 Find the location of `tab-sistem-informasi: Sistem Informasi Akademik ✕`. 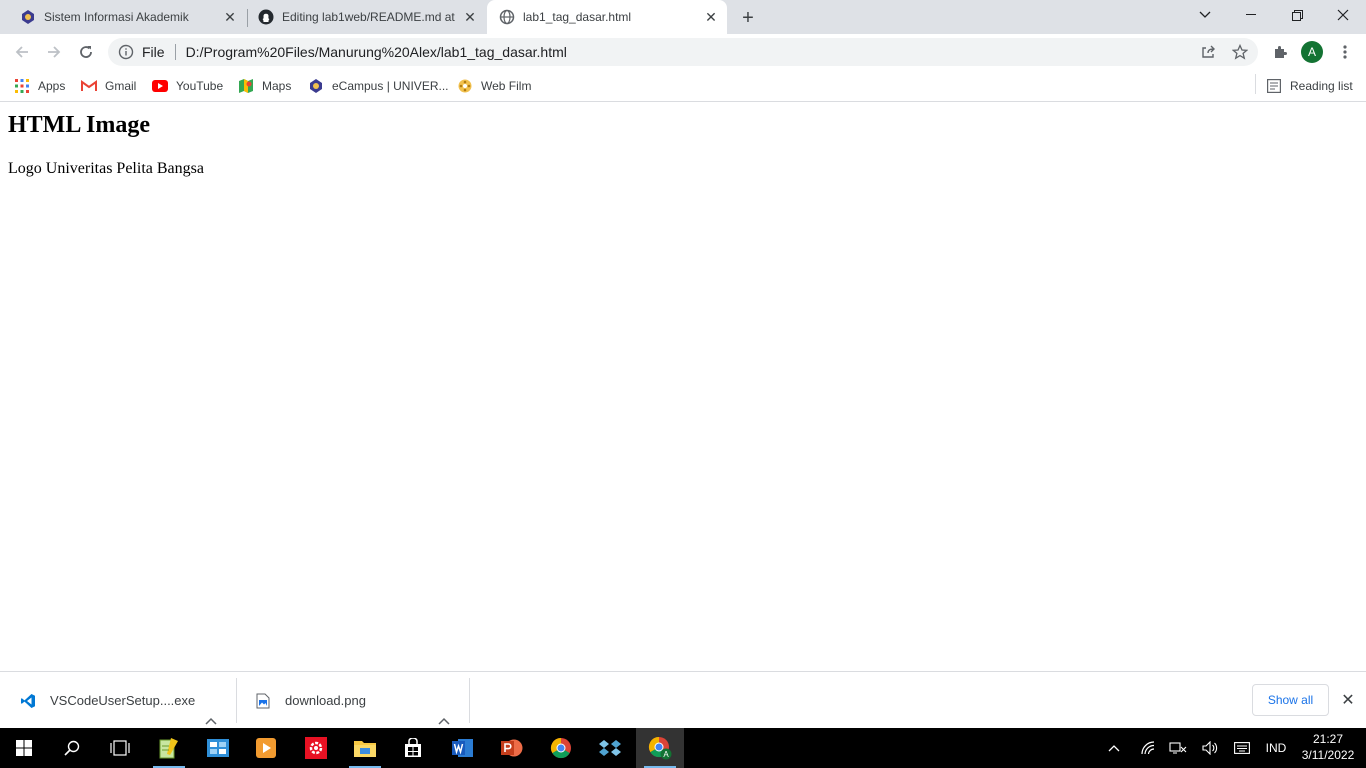

tab-sistem-informasi: Sistem Informasi Akademik ✕ is located at coordinates (123, 17).